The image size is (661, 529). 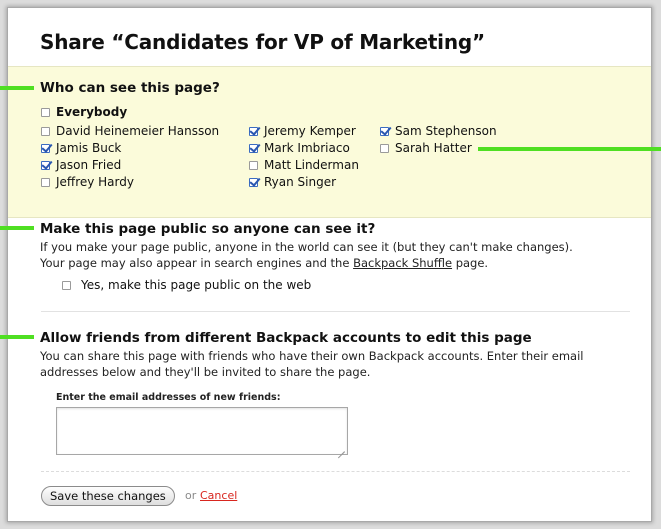 I want to click on person-name: Jeffrey Hardy, so click(x=95, y=182).